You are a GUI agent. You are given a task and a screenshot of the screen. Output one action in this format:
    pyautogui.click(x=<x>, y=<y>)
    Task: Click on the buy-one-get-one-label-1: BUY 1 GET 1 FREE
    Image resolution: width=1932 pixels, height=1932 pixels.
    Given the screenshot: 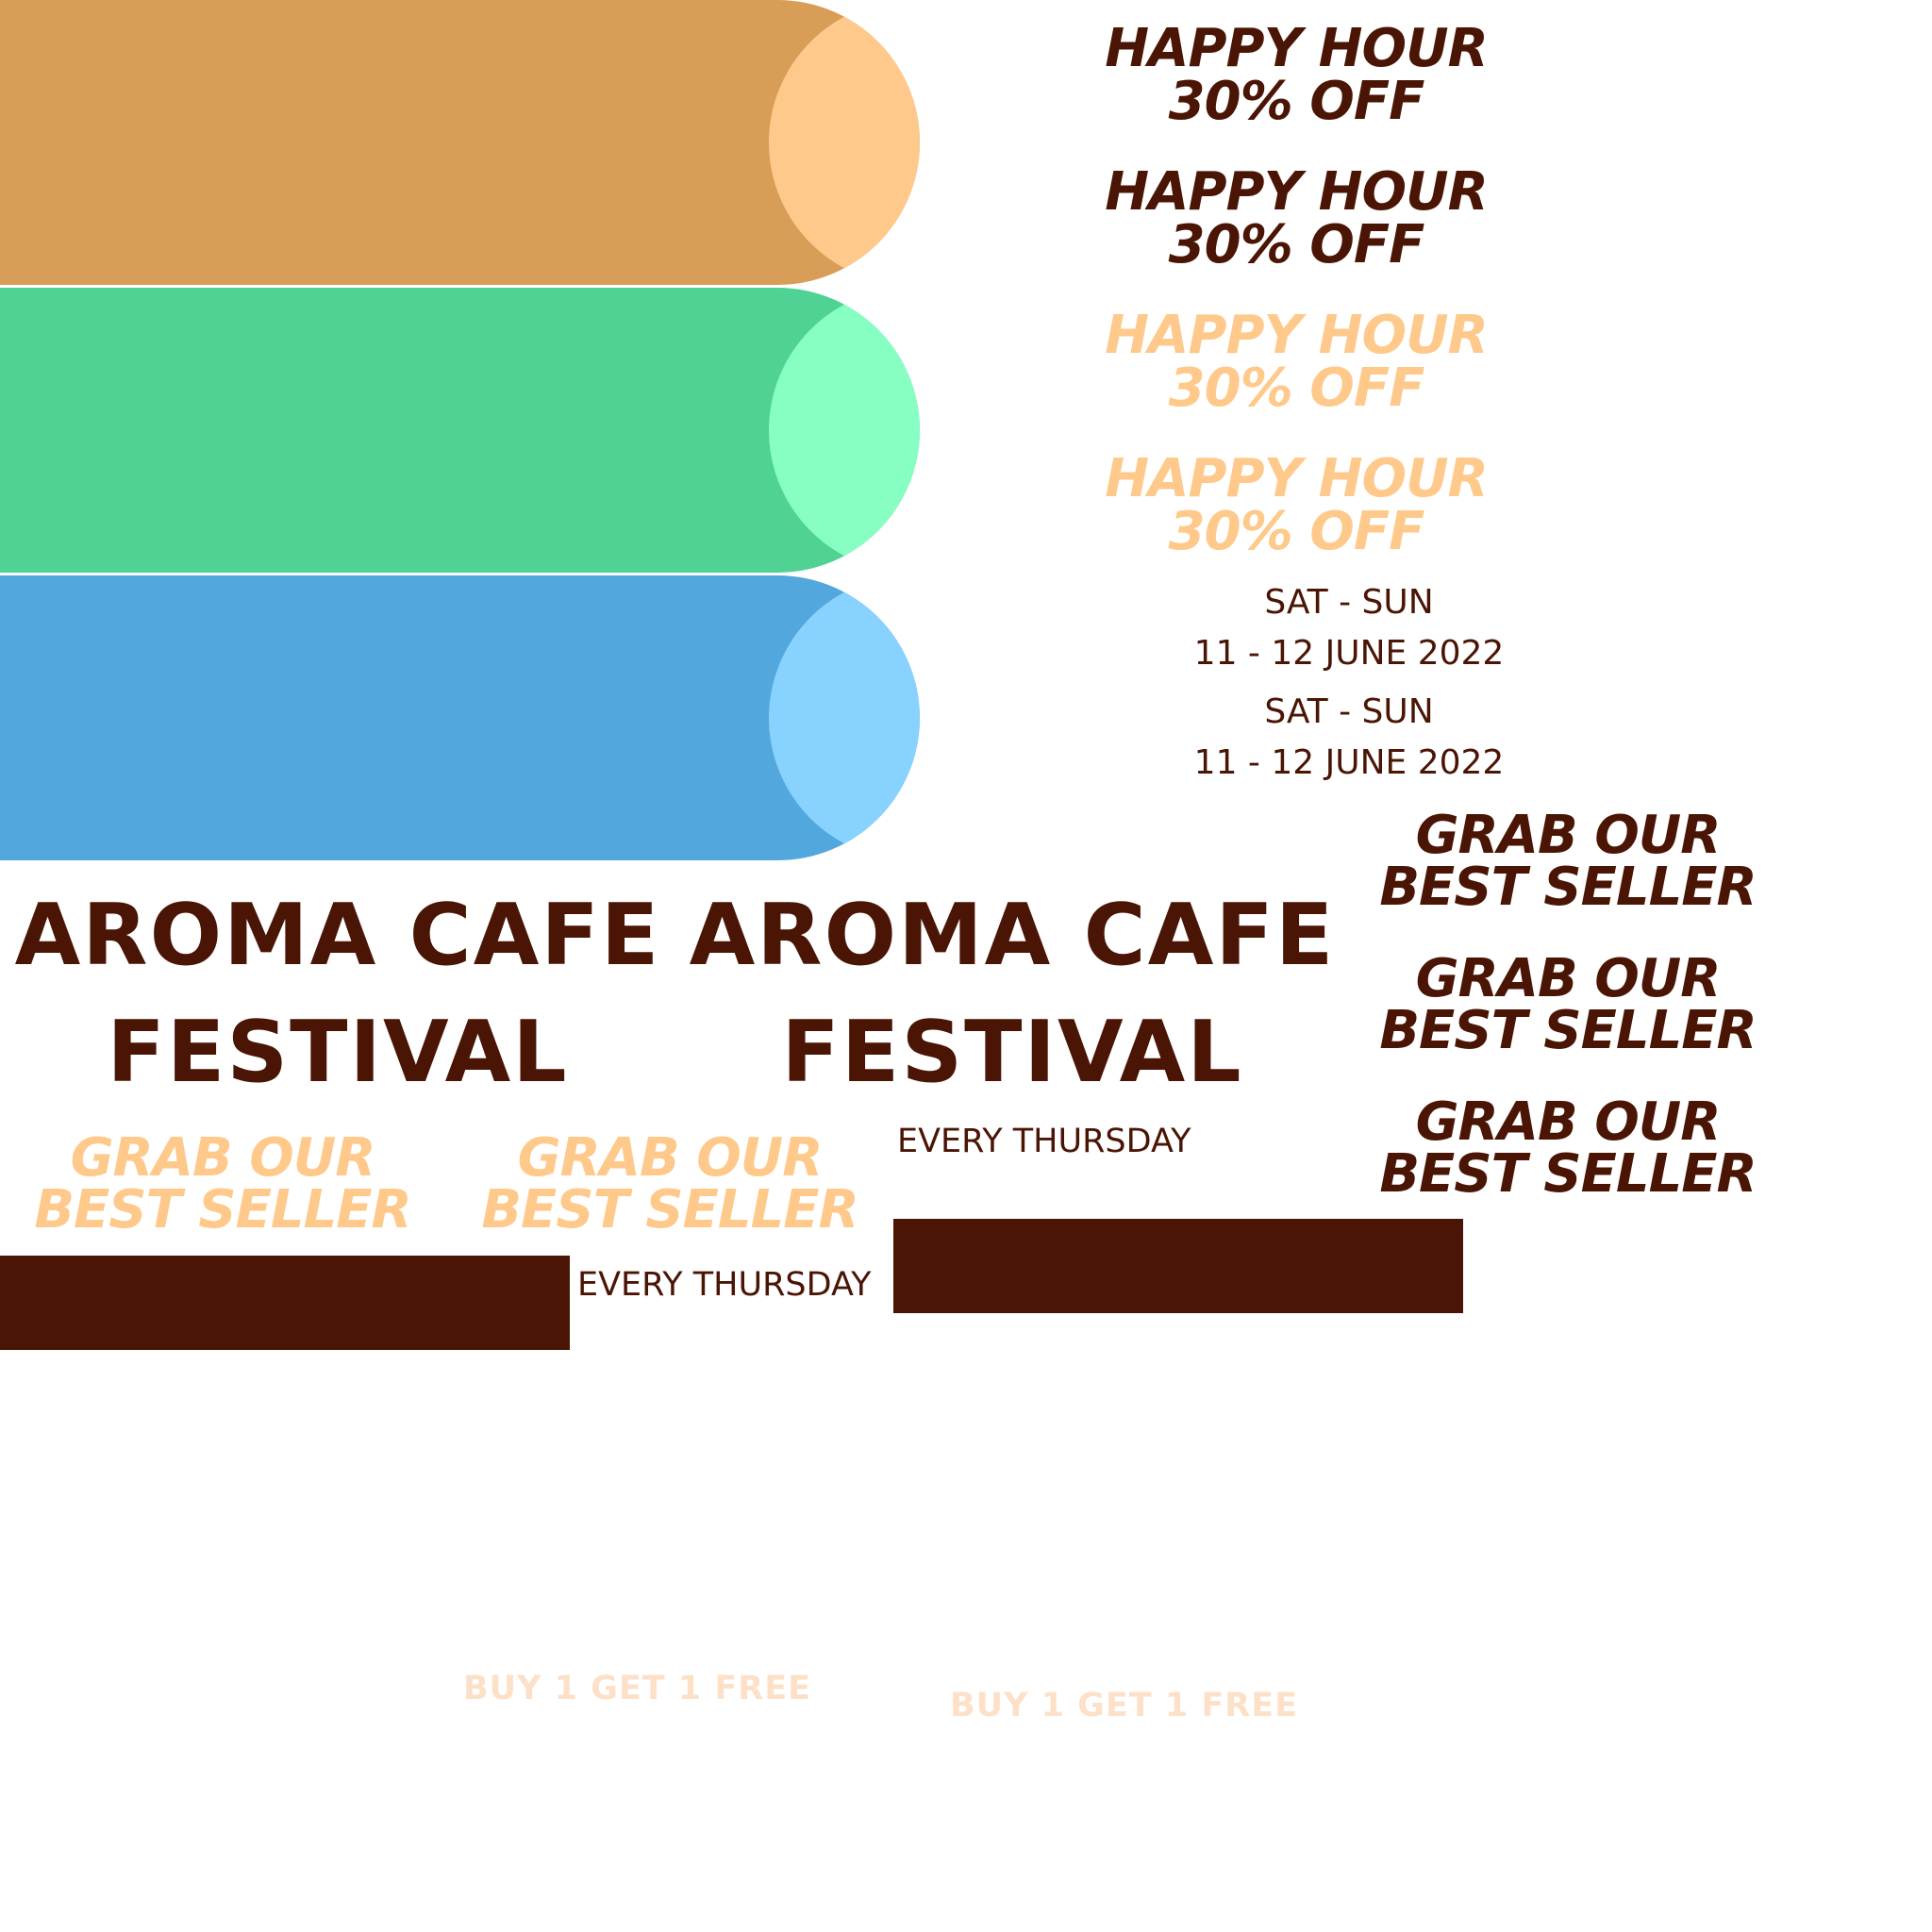 What is the action you would take?
    pyautogui.click(x=637, y=1689)
    